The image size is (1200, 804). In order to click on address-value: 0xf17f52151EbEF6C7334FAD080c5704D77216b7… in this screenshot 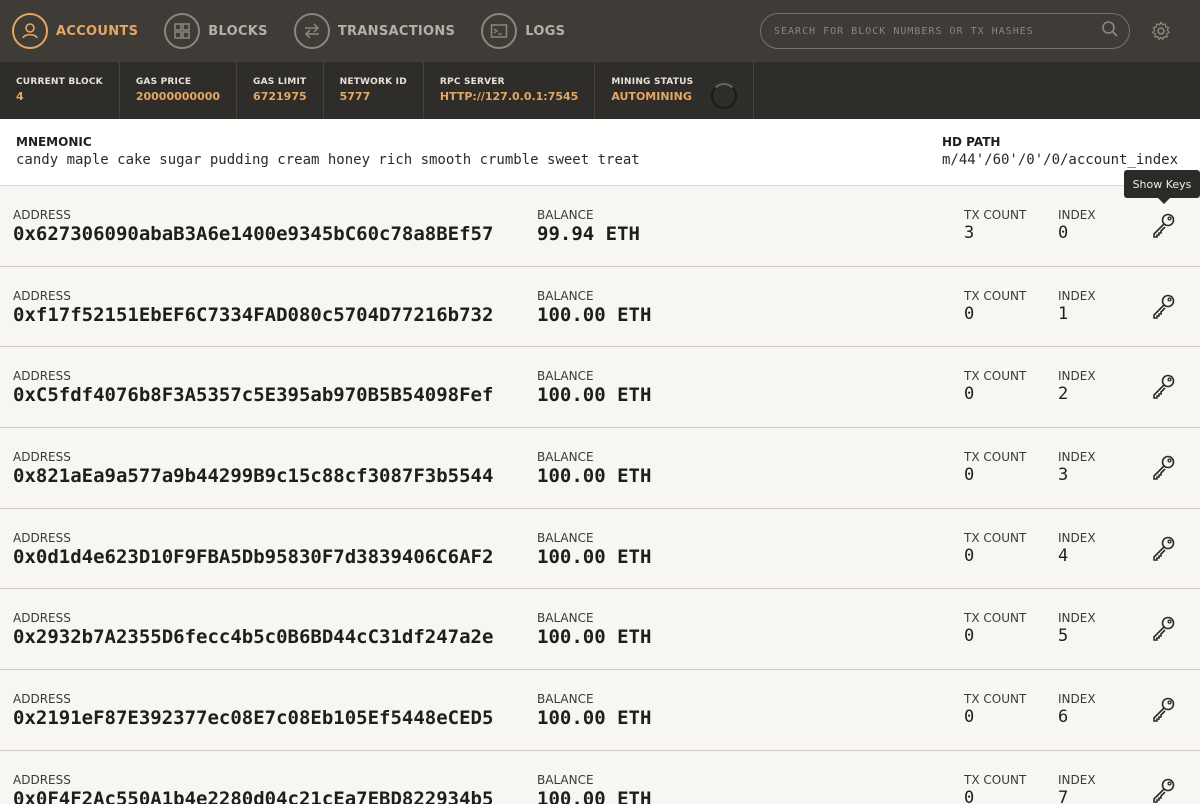, I will do `click(253, 314)`.